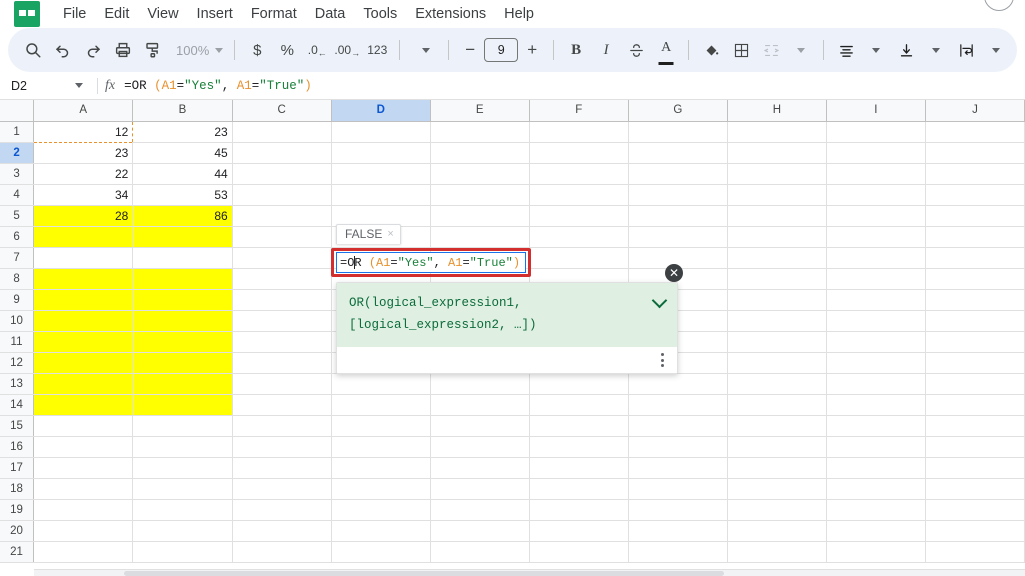  What do you see at coordinates (83, 468) in the screenshot?
I see `cell-A17` at bounding box center [83, 468].